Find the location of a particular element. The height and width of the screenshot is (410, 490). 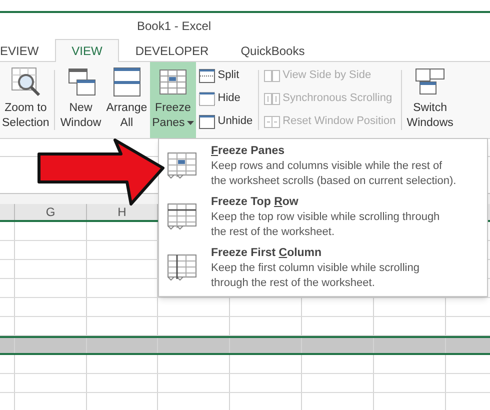

ribbon-button: Arrange All is located at coordinates (127, 100).